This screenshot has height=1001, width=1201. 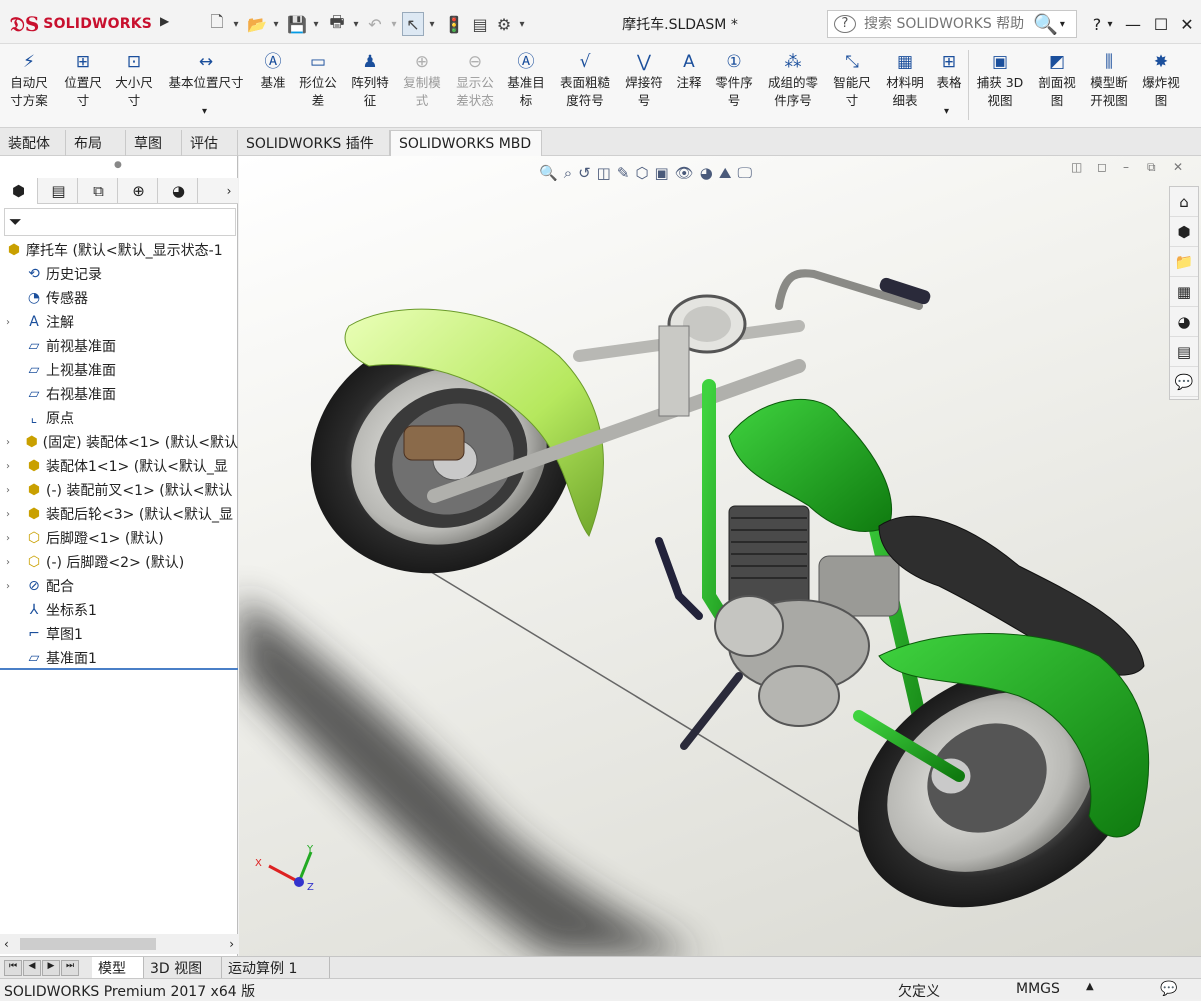 What do you see at coordinates (1126, 167) in the screenshot?
I see `viewport-minimize-icon: –` at bounding box center [1126, 167].